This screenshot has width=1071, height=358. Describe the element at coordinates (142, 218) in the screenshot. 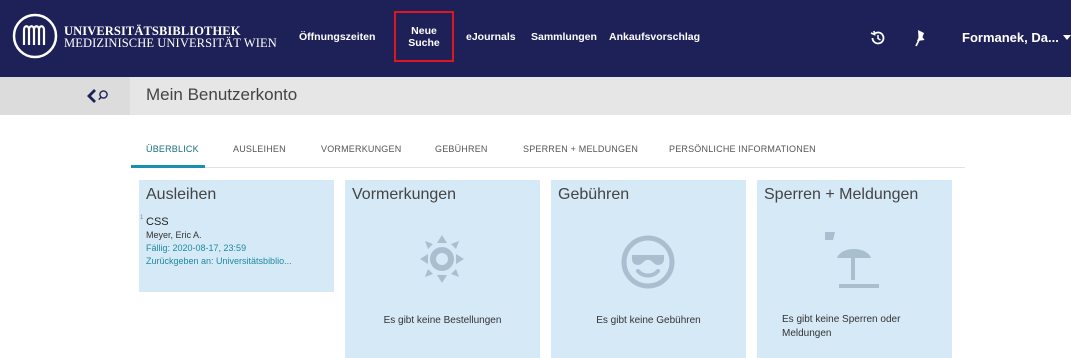

I see `loan-index: 1` at that location.